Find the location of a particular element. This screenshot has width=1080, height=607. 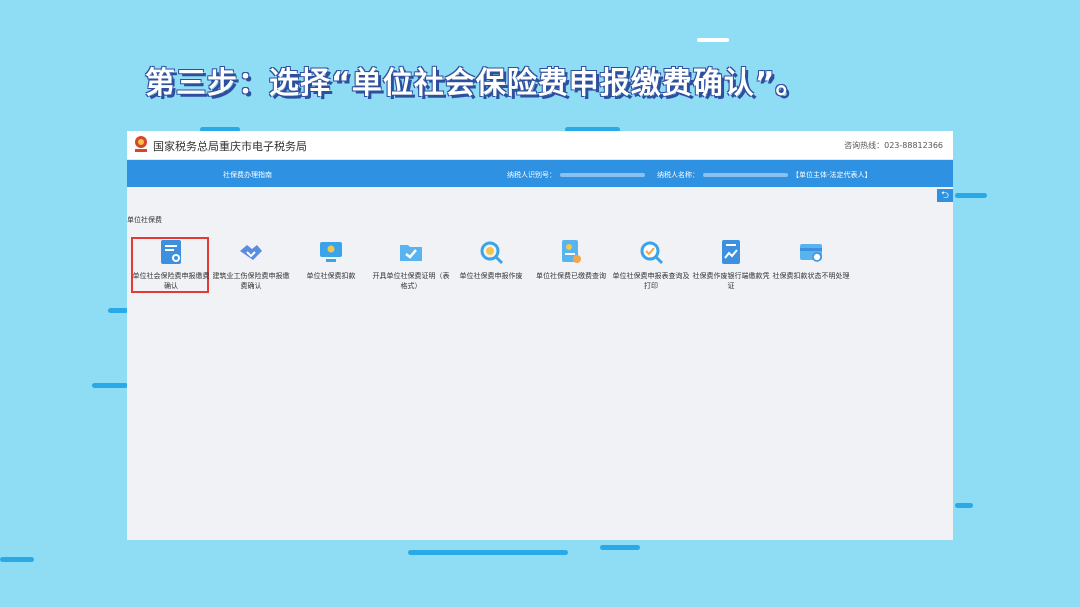

taxpayer-id-field: 纳税人识别号： is located at coordinates (578, 175).